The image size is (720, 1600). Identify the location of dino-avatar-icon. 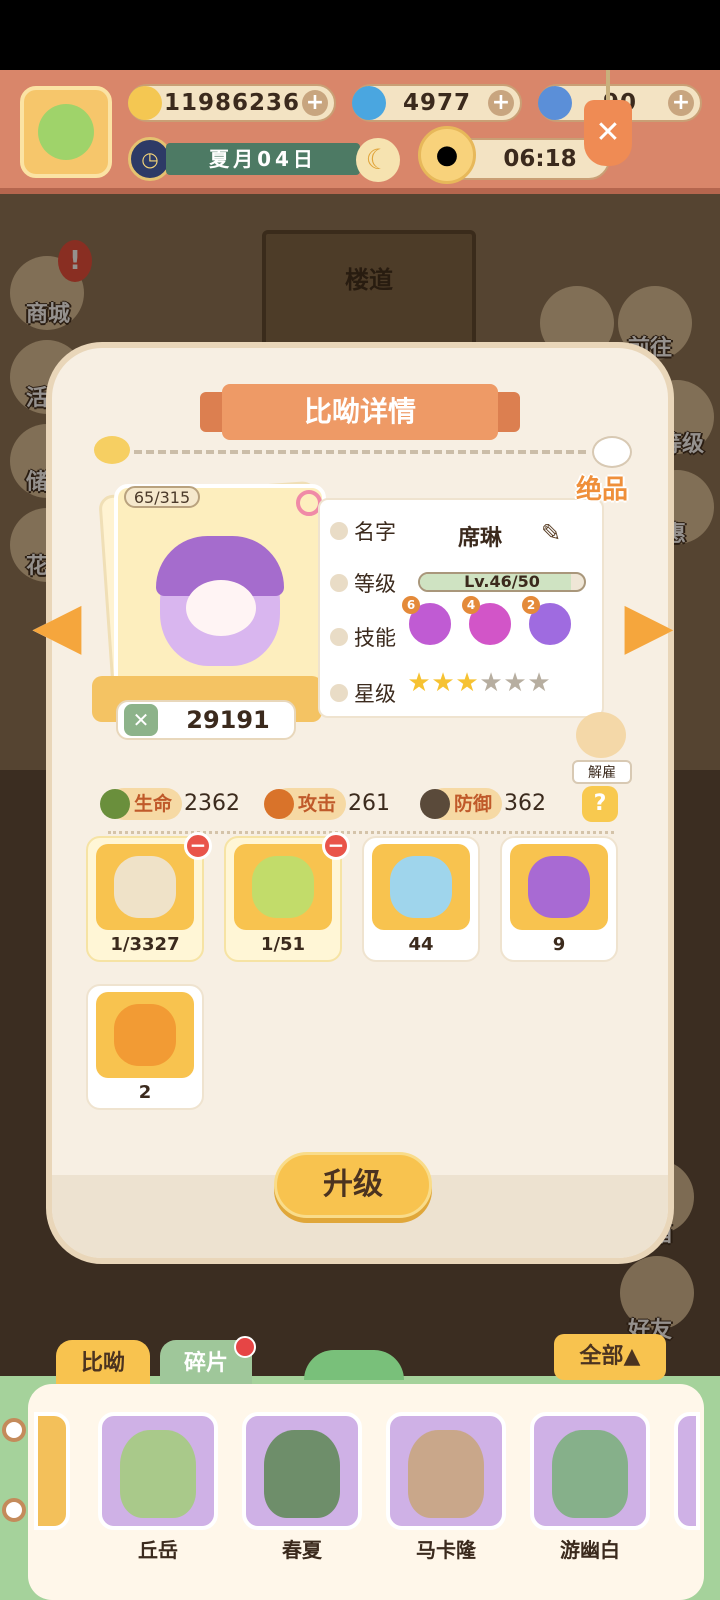
(66, 132).